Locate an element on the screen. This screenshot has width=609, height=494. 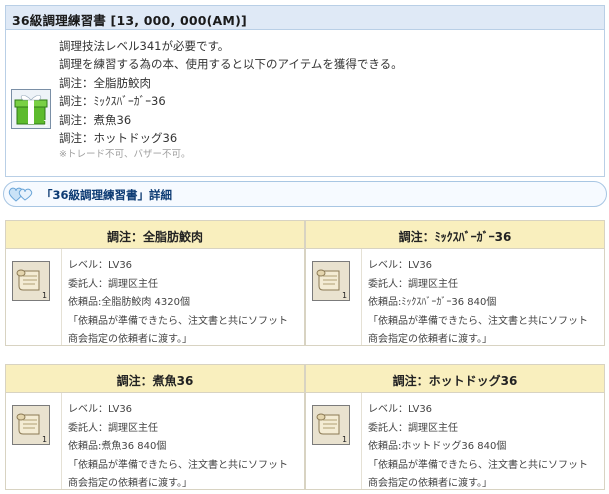
recipe-card-title: 調注：煮魚36 is located at coordinates (155, 379).